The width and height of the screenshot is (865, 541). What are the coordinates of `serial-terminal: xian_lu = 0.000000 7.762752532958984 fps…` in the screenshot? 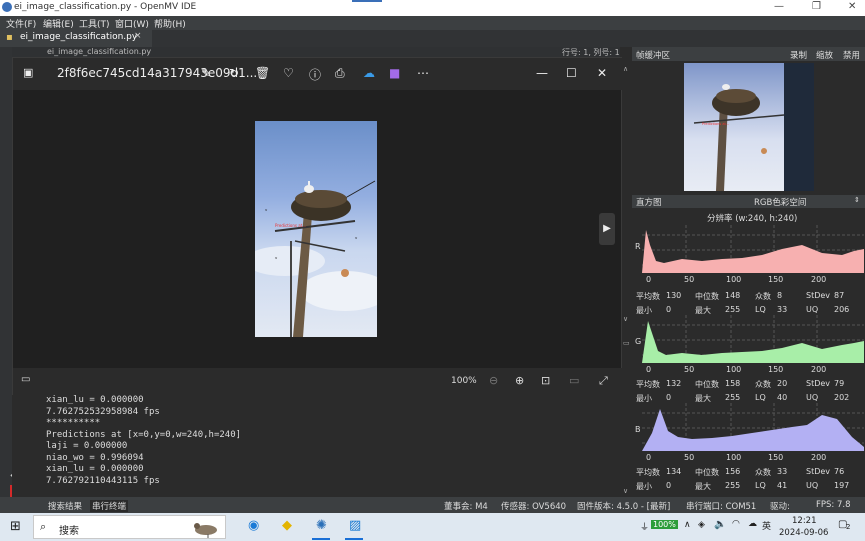 It's located at (317, 446).